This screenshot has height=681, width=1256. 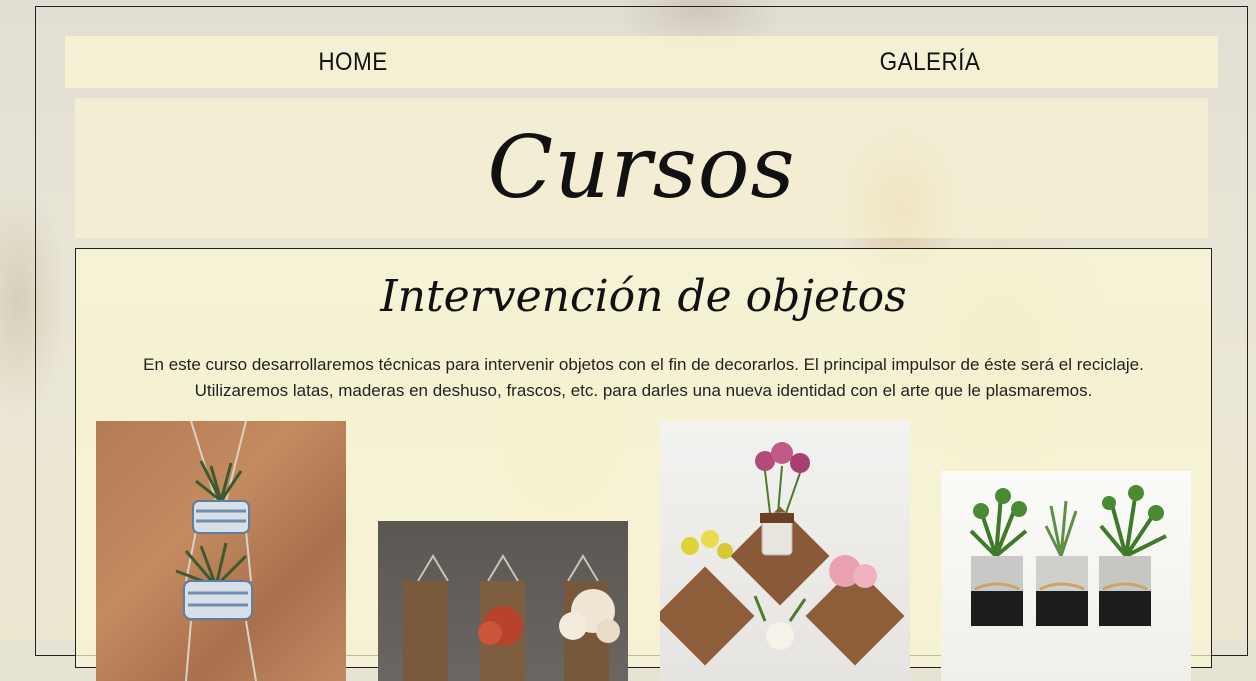 What do you see at coordinates (1068, 555) in the screenshot?
I see `can-planters-illustration` at bounding box center [1068, 555].